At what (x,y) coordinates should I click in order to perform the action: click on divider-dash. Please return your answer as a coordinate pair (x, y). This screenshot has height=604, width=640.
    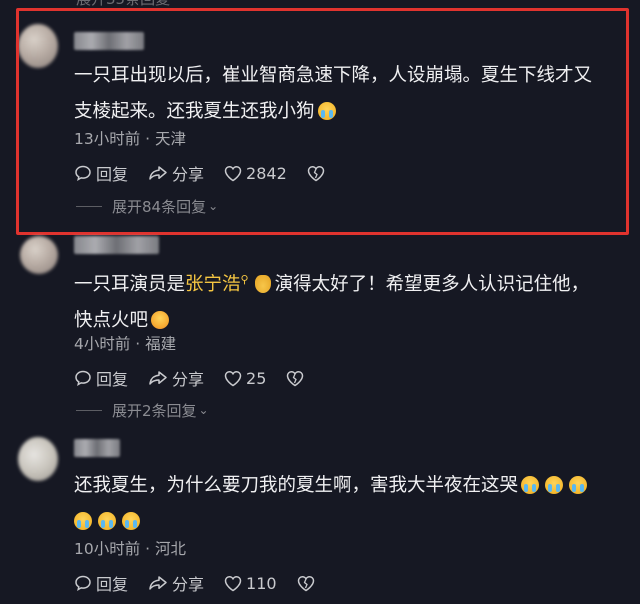
    Looking at the image, I should click on (89, 410).